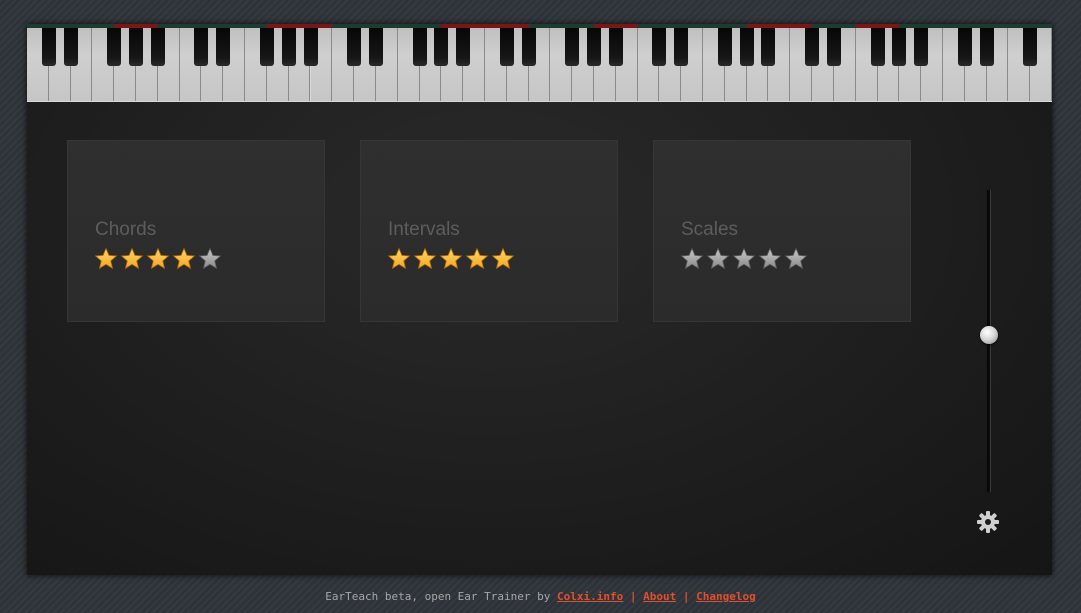 The image size is (1081, 613). I want to click on volume-slider-handle, so click(989, 334).